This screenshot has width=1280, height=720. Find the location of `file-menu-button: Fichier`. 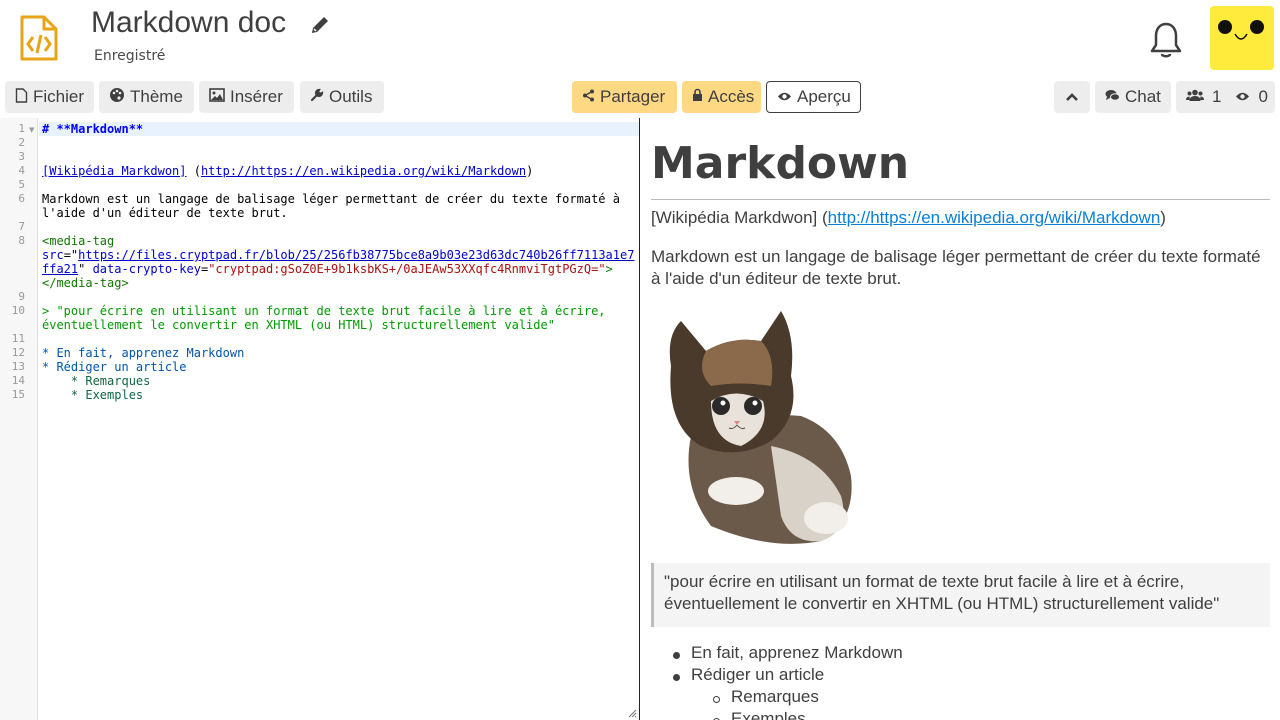

file-menu-button: Fichier is located at coordinates (49, 97).